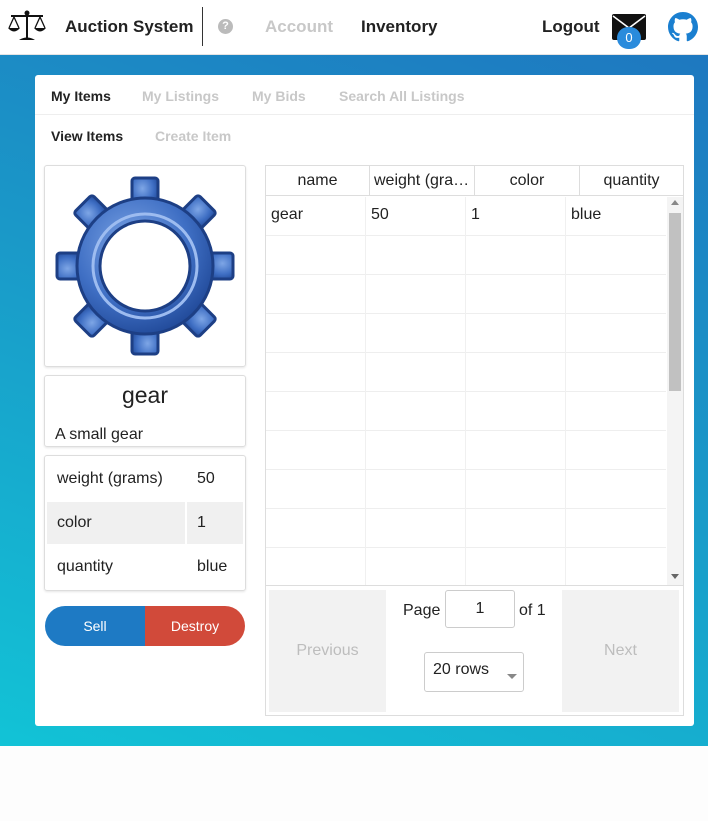 The width and height of the screenshot is (708, 821). Describe the element at coordinates (364, 136) in the screenshot. I see `sub-tabs: View Items Create Item` at that location.